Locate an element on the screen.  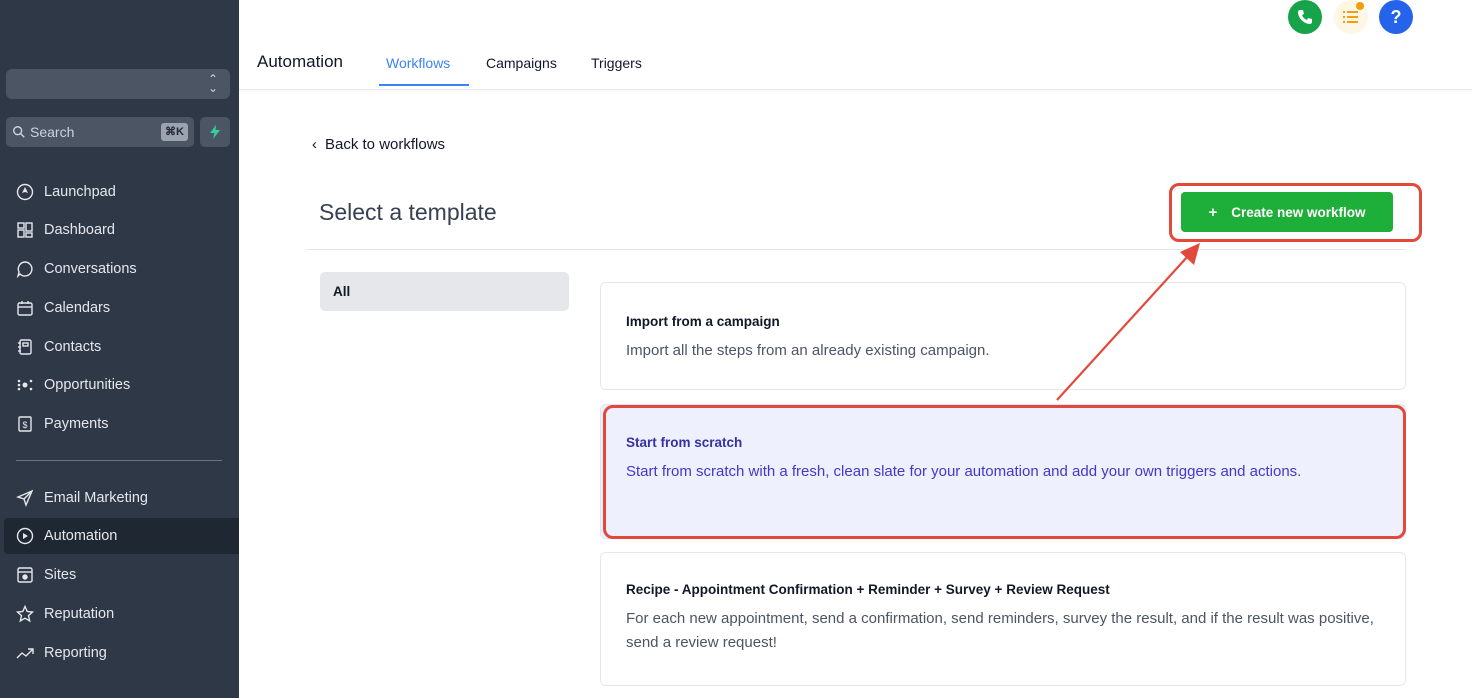
sidebar-item-label: Dashboard is located at coordinates (79, 230).